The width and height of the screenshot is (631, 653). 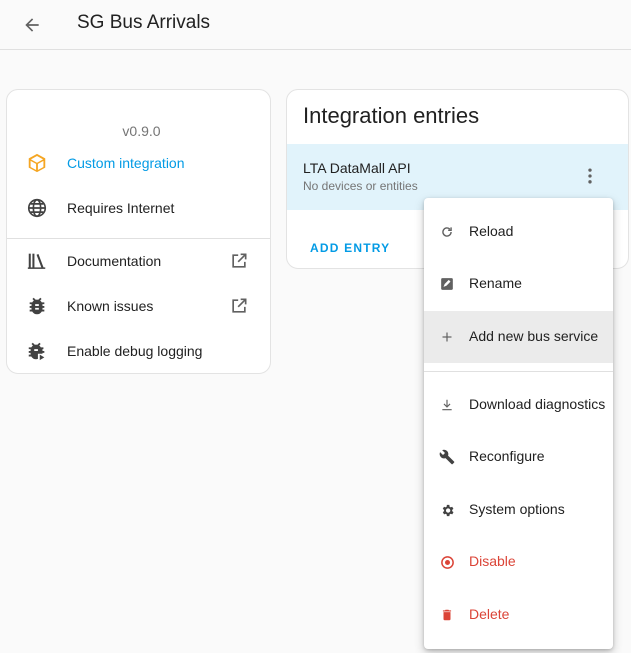 What do you see at coordinates (141, 131) in the screenshot?
I see `version-label: v0.9.0` at bounding box center [141, 131].